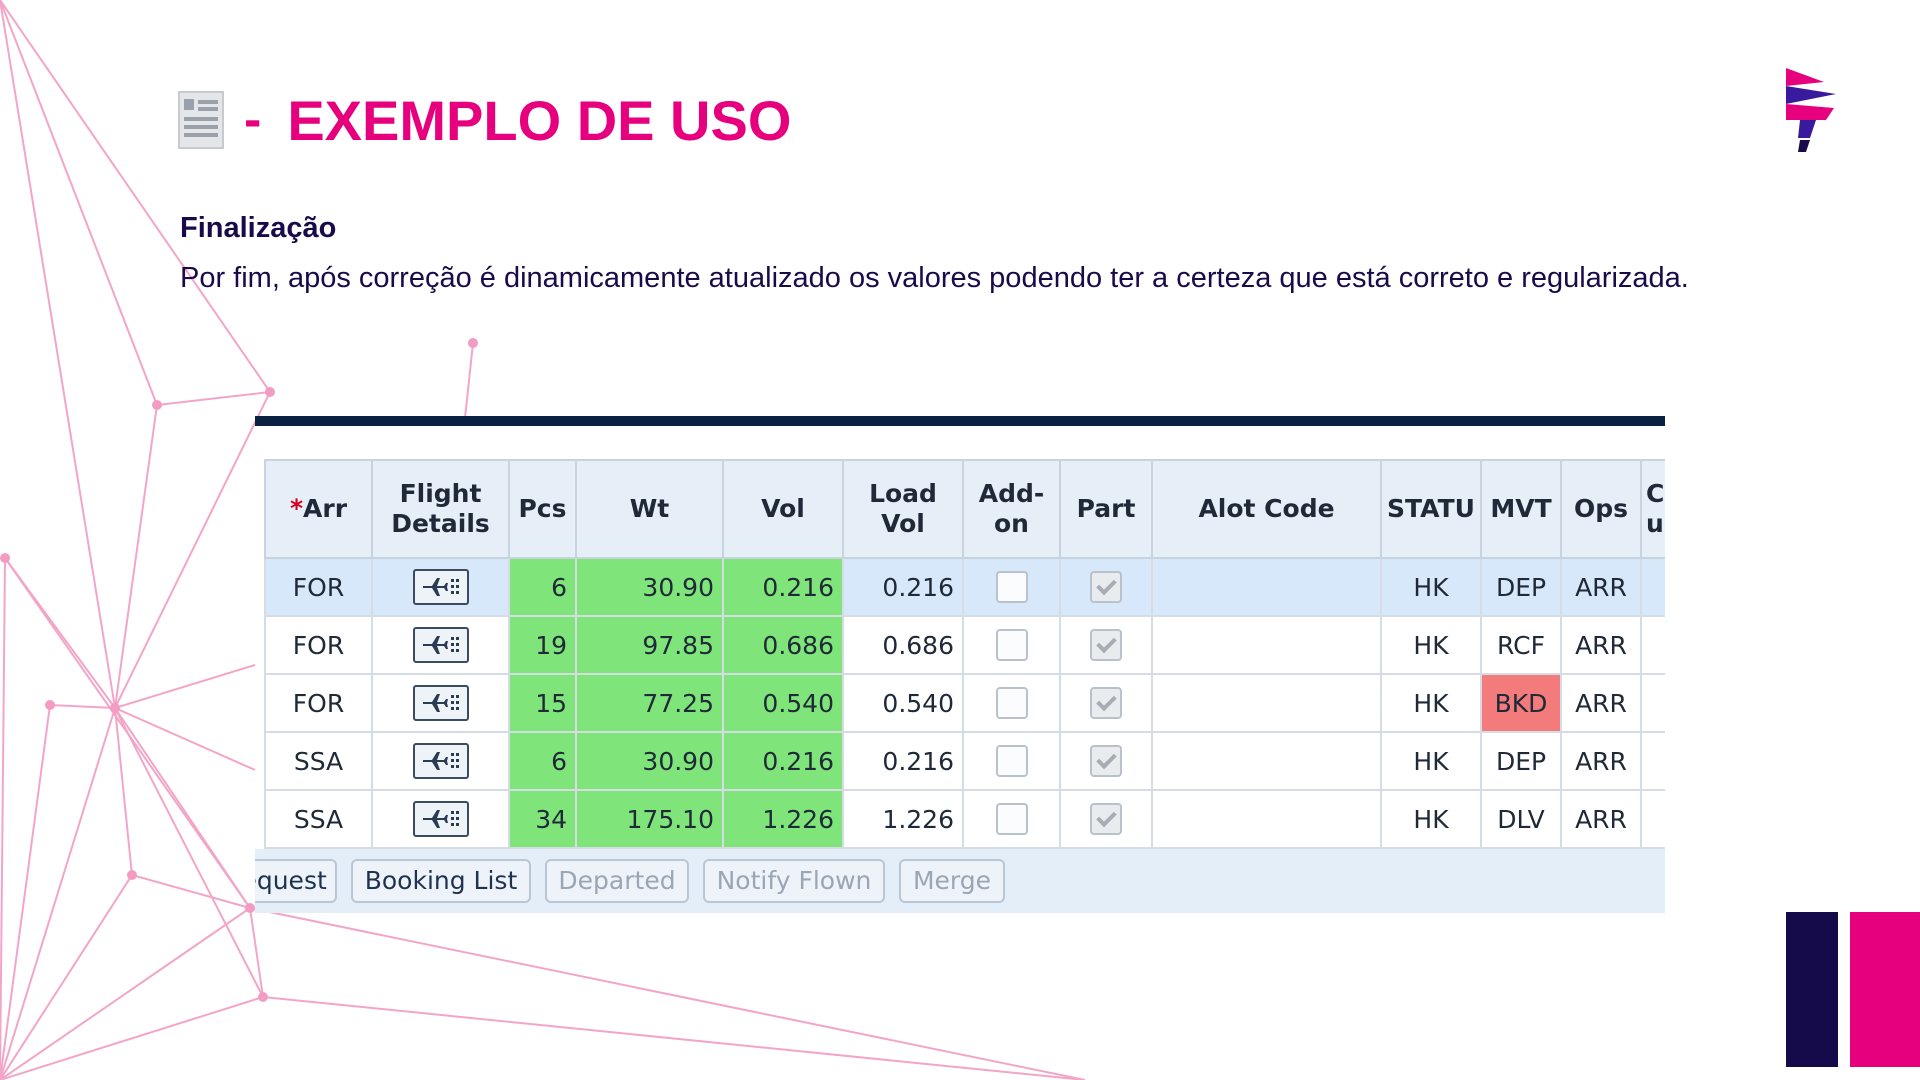 The height and width of the screenshot is (1080, 1920). Describe the element at coordinates (903, 645) in the screenshot. I see `cell-load-vol: 0.686` at that location.